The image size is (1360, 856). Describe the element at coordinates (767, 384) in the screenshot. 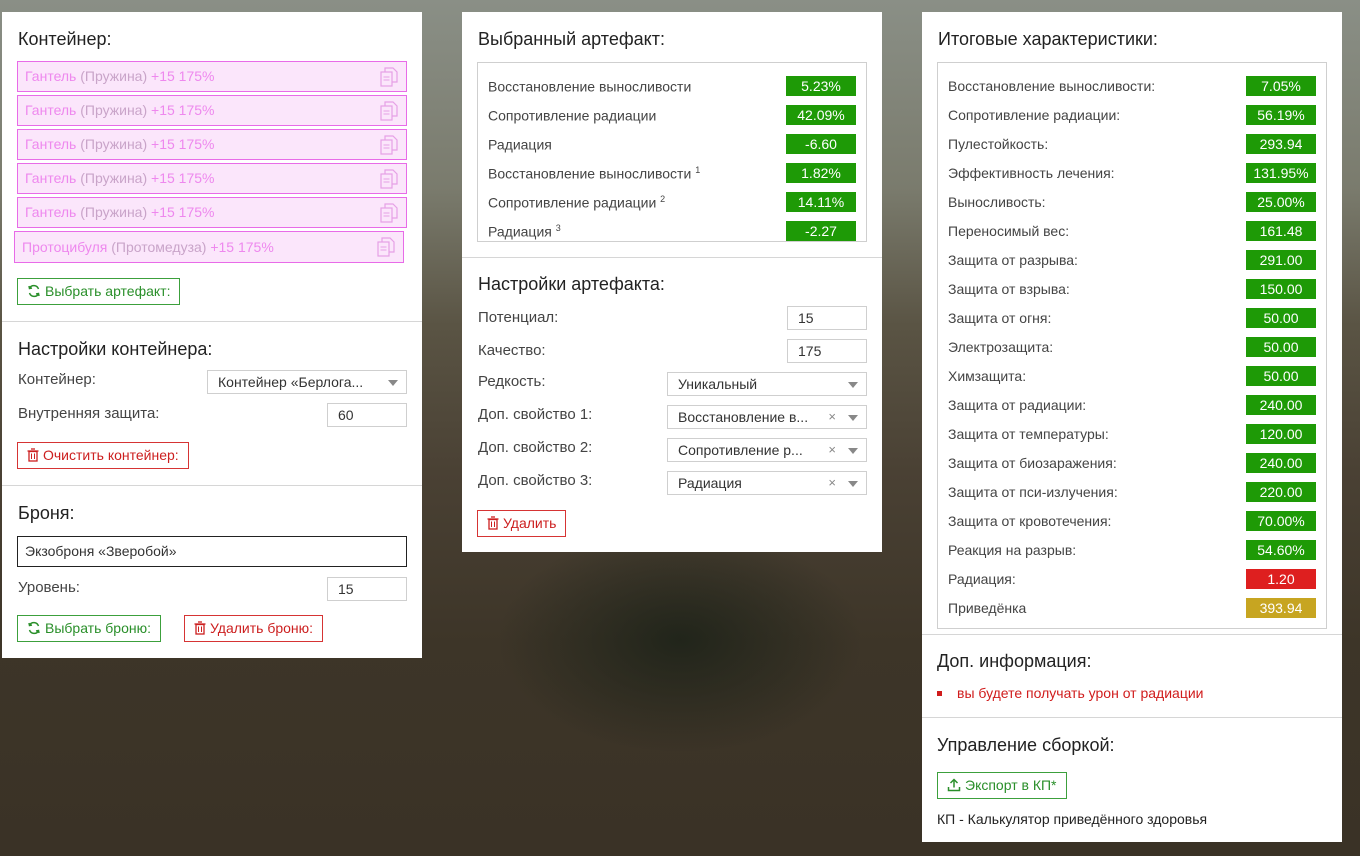

I see `rarity-select: Уникальный` at that location.